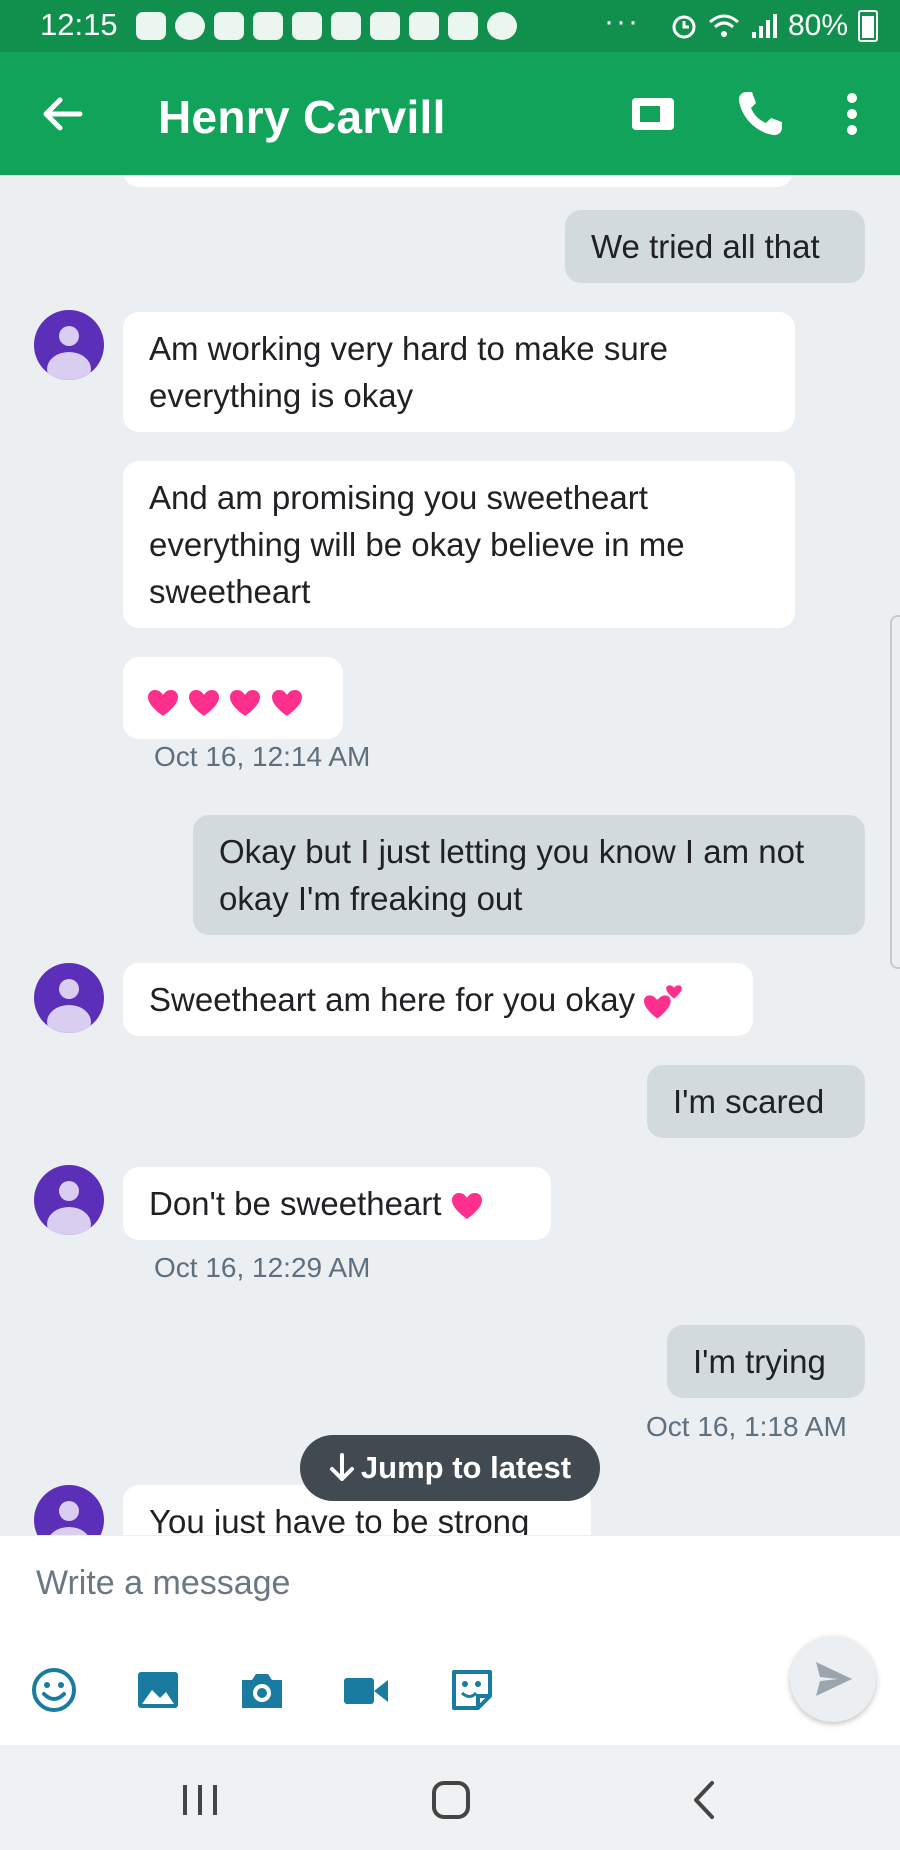 The height and width of the screenshot is (1850, 900). Describe the element at coordinates (326, 26) in the screenshot. I see `notification-icons` at that location.